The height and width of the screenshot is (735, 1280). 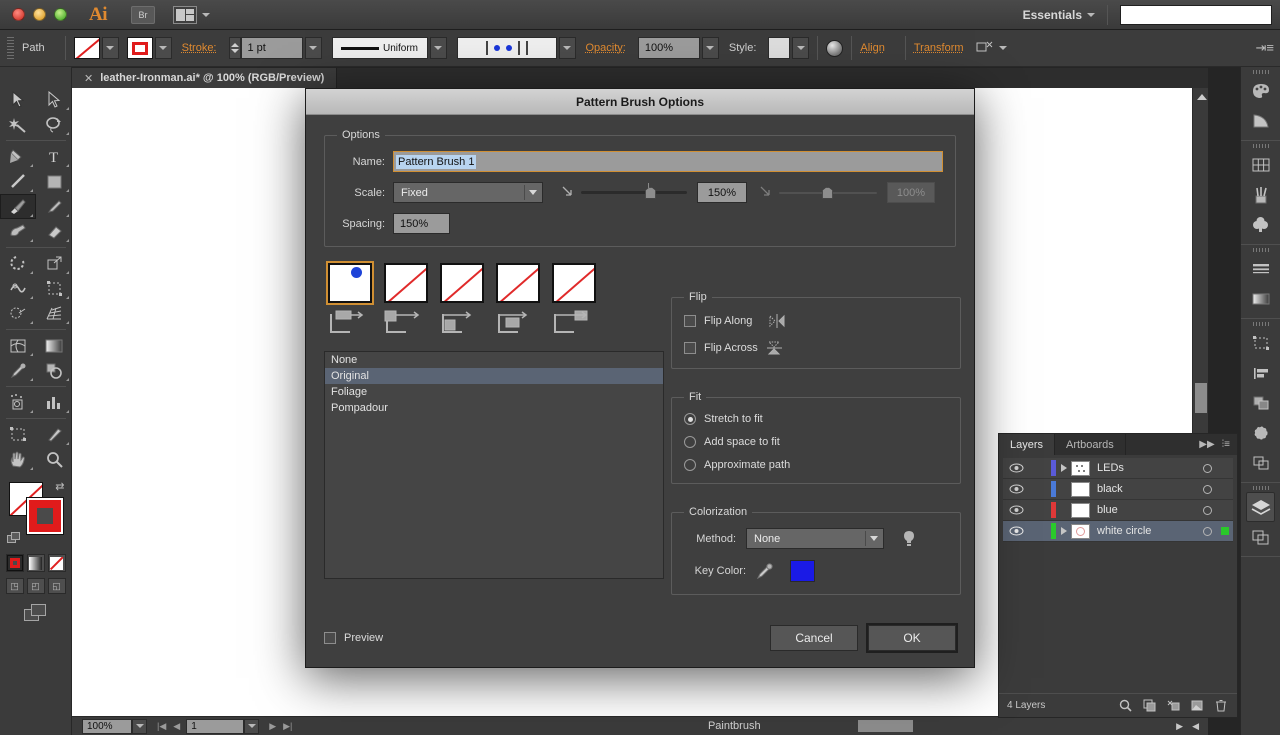 I want to click on flip-along-label: Flip Along, so click(x=728, y=321).